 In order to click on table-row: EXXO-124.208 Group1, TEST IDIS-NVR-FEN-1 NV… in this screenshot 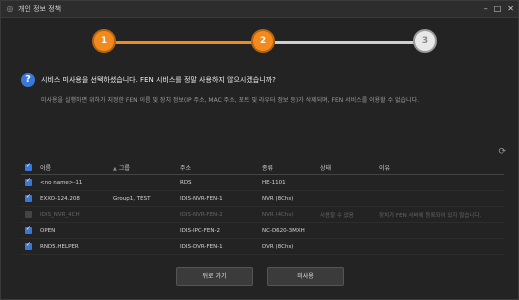, I will do `click(262, 199)`.